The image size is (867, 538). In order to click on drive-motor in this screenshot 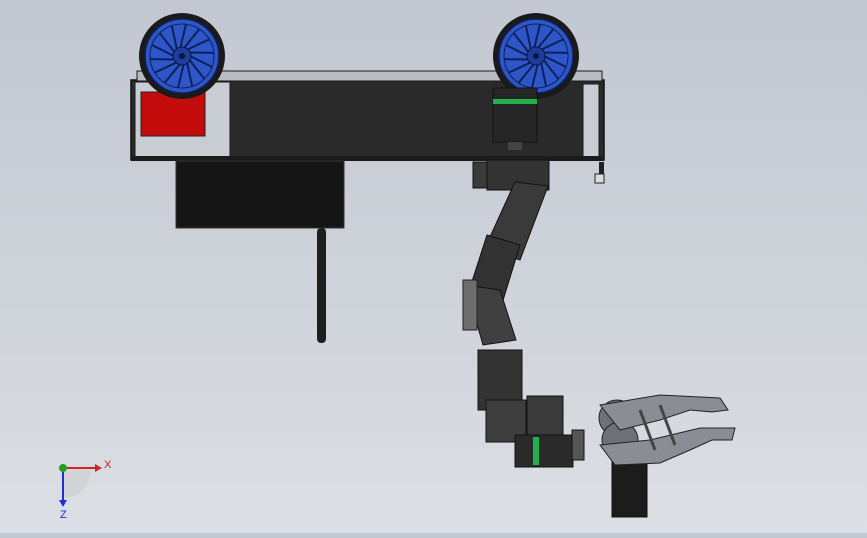, I will do `click(515, 119)`.